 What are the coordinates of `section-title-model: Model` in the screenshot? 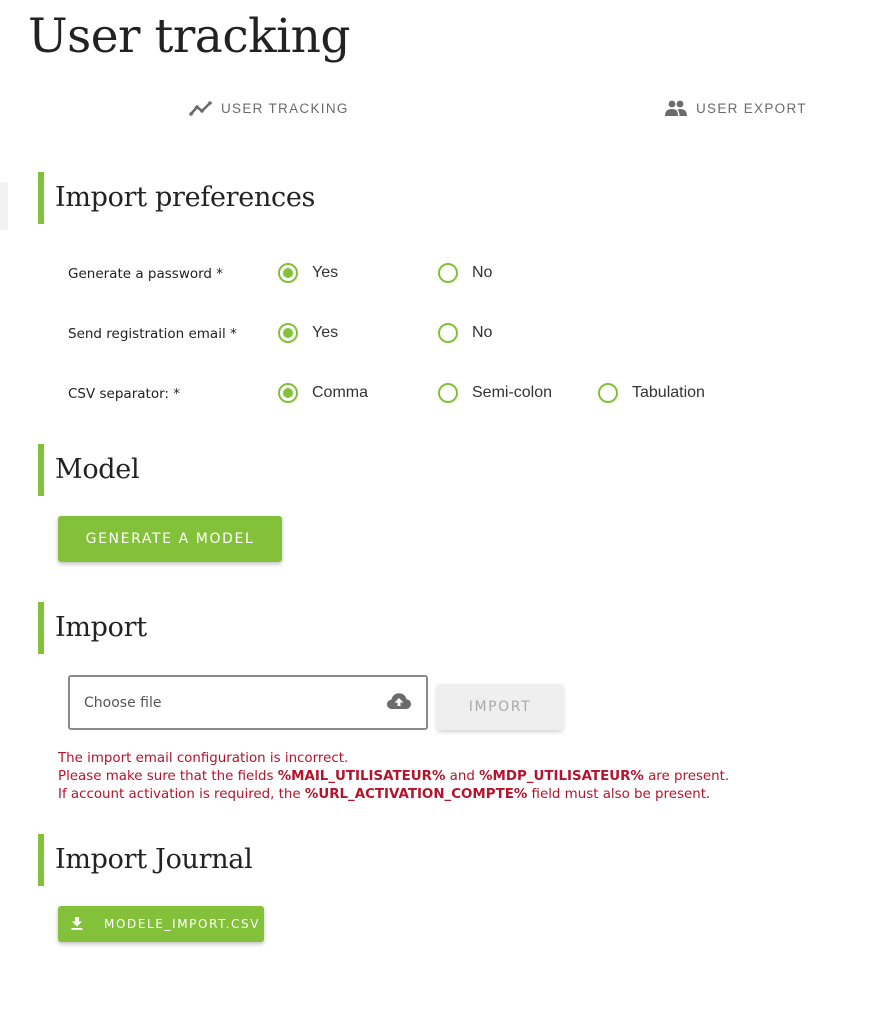 It's located at (89, 470).